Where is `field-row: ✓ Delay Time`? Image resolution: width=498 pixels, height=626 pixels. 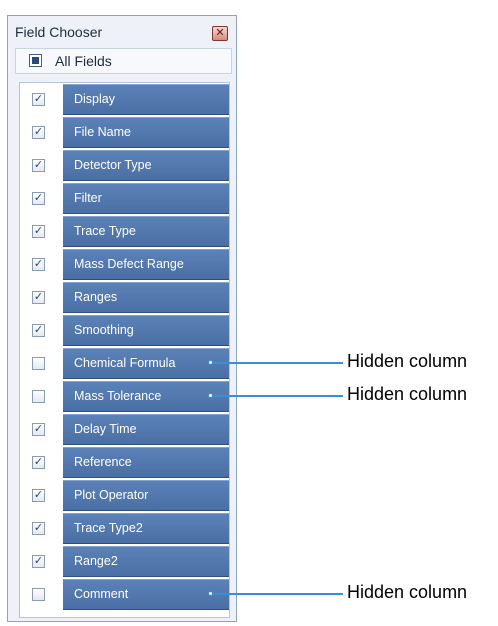 field-row: ✓ Delay Time is located at coordinates (124, 429).